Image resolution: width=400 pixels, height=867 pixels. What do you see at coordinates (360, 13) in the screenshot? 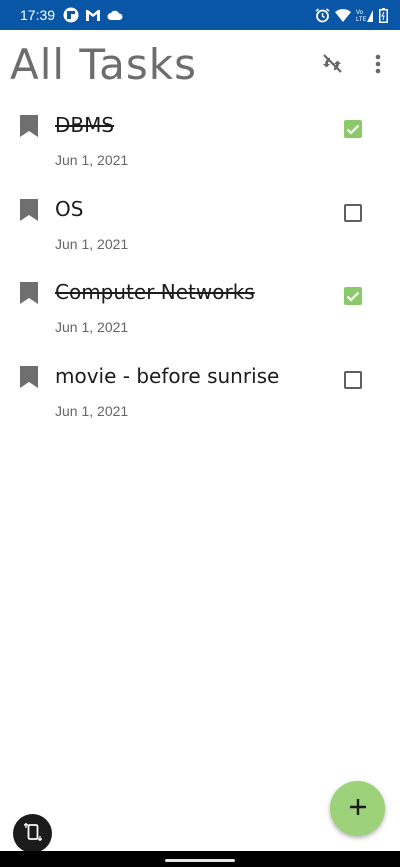
I see `svg-text: Vo` at bounding box center [360, 13].